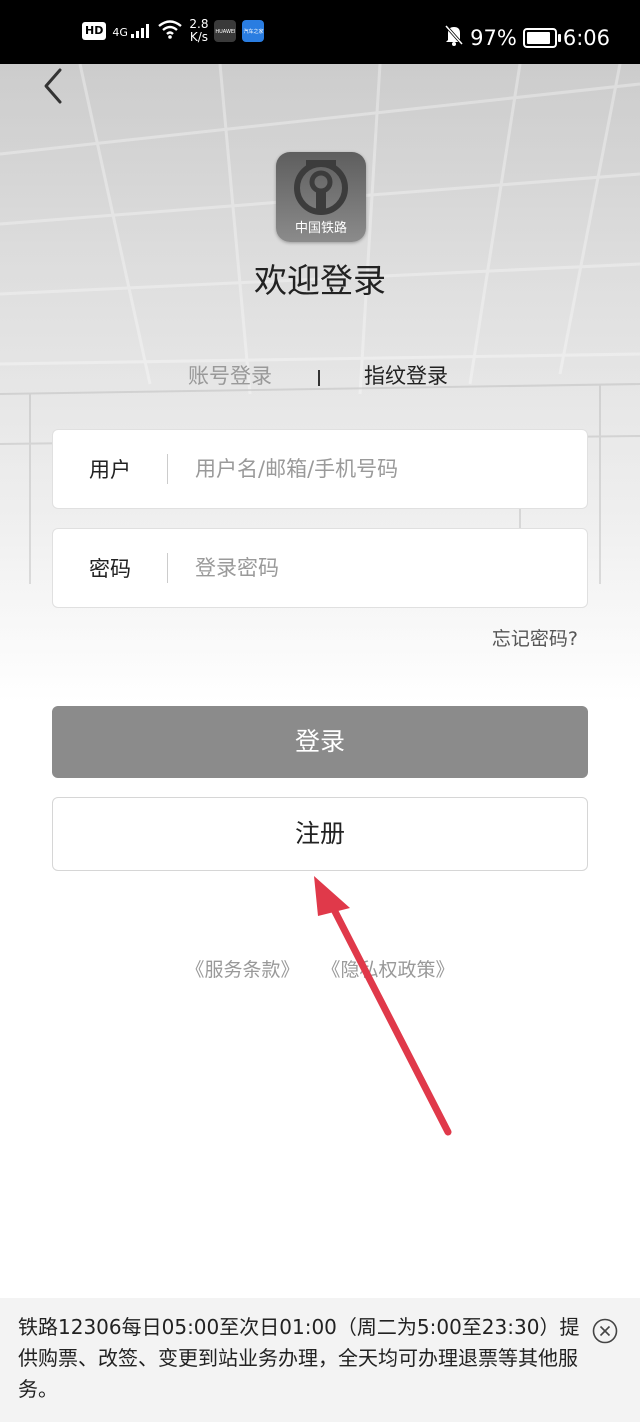  I want to click on speed-value: 2.8, so click(199, 24).